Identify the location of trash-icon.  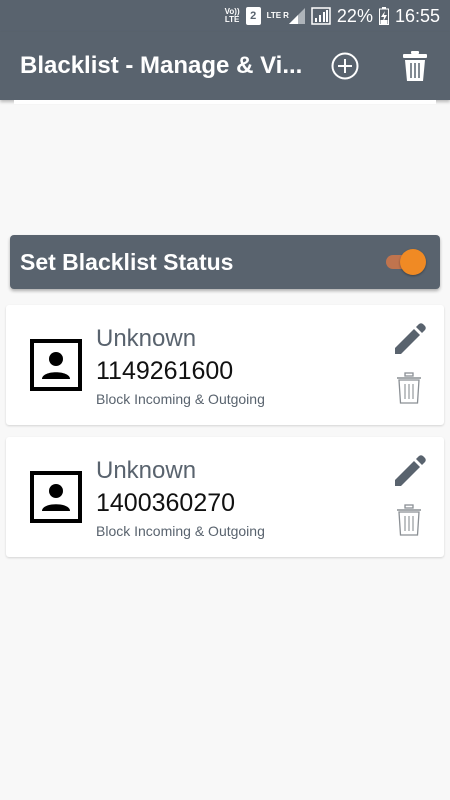
(415, 66).